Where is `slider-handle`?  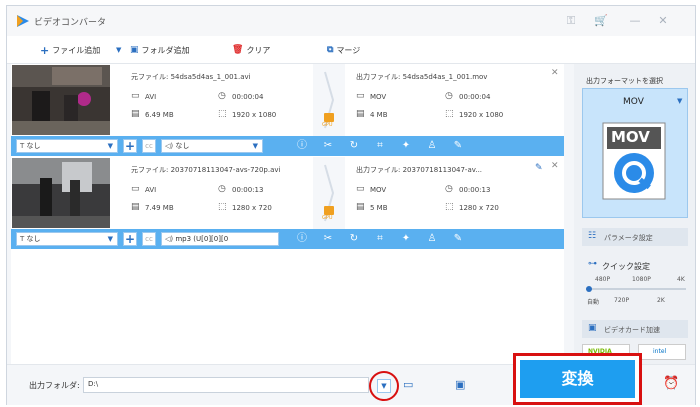
slider-handle is located at coordinates (589, 289).